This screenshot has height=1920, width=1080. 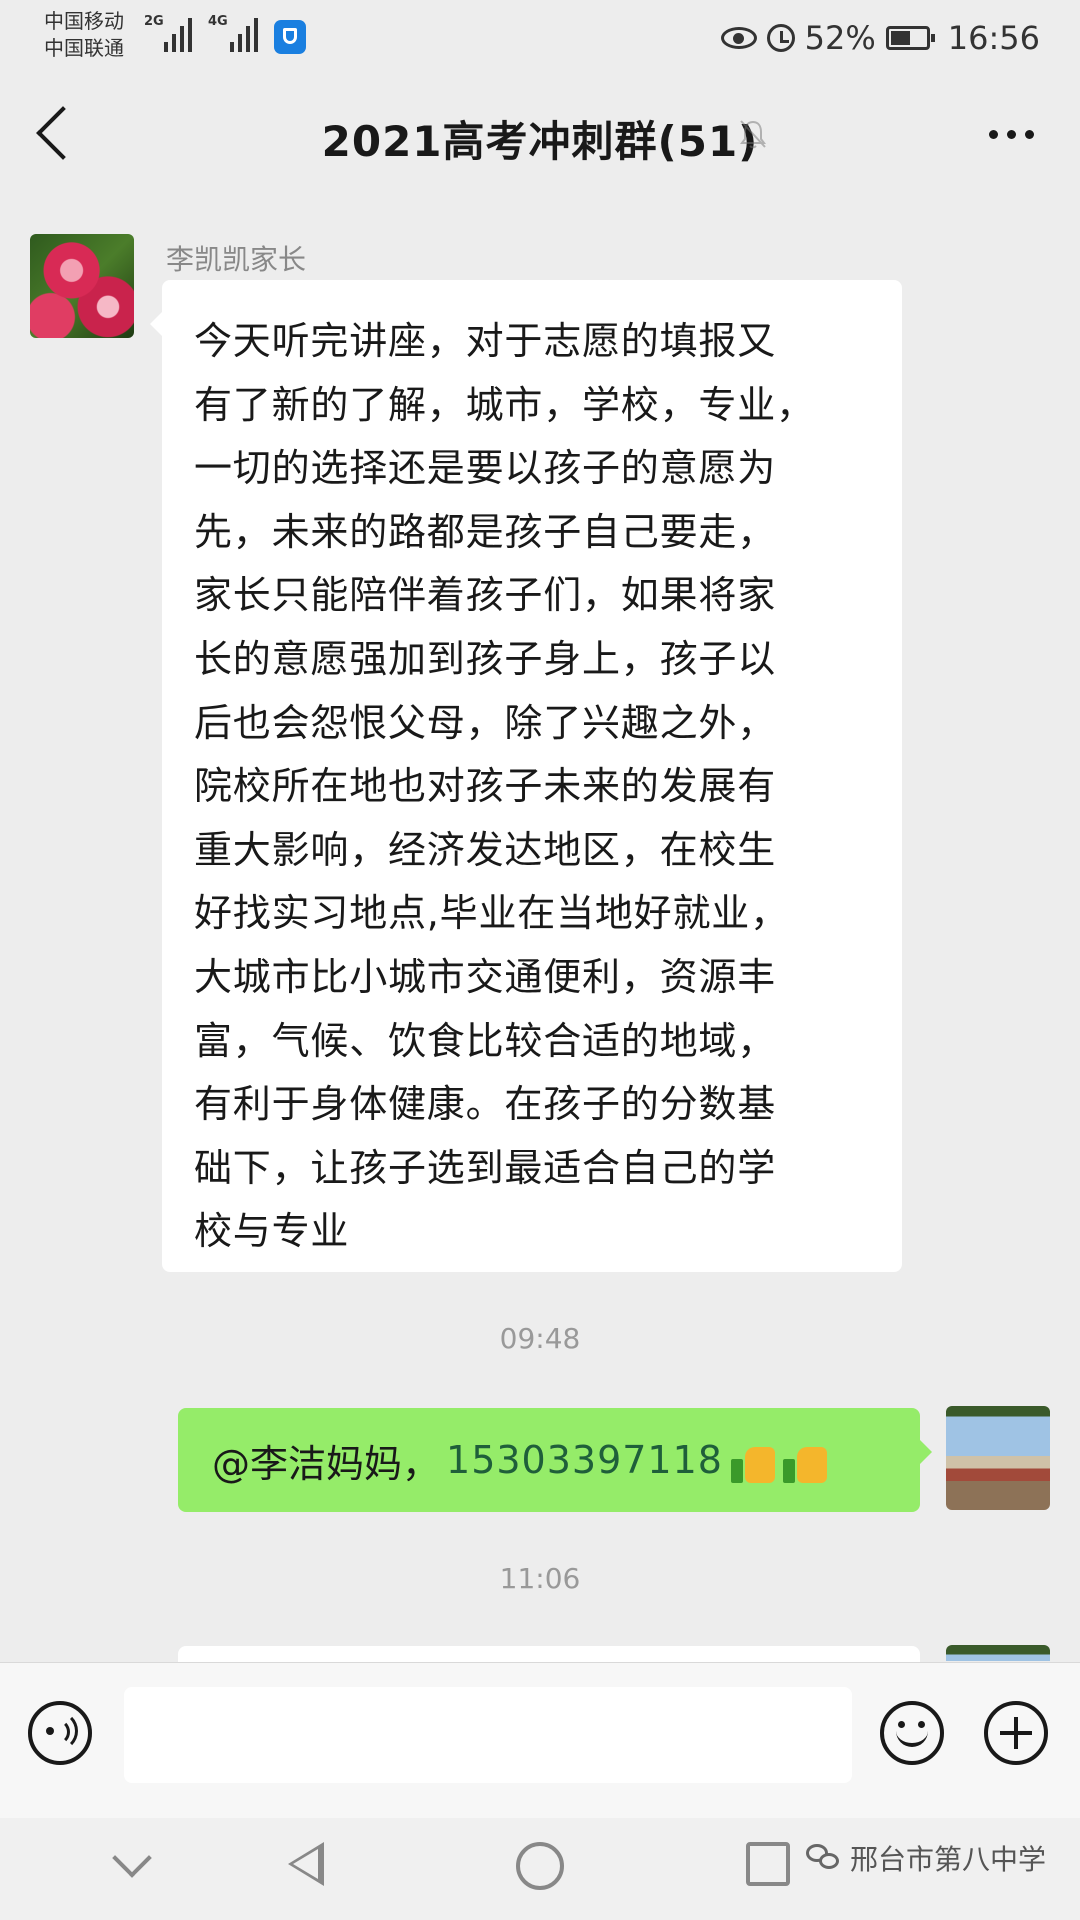 What do you see at coordinates (485, 786) in the screenshot?
I see `message-line: 院校所在地也对孩子未来的发展有` at bounding box center [485, 786].